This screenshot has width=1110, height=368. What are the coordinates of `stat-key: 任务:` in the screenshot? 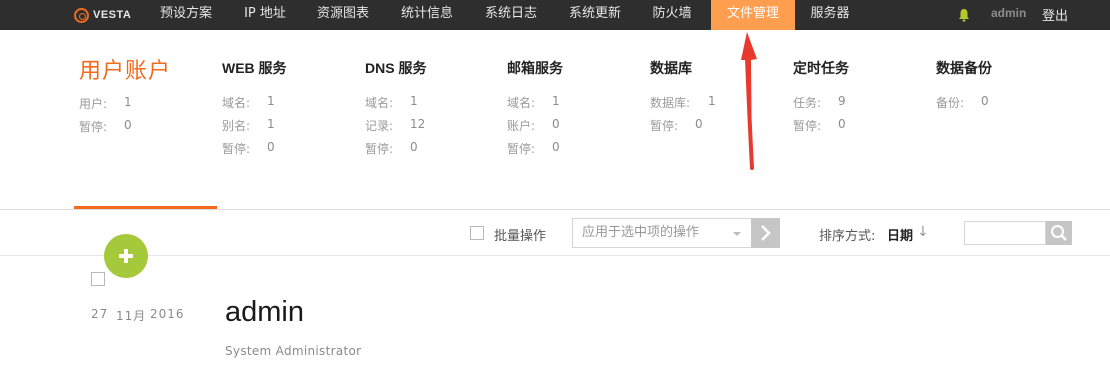 It's located at (807, 103).